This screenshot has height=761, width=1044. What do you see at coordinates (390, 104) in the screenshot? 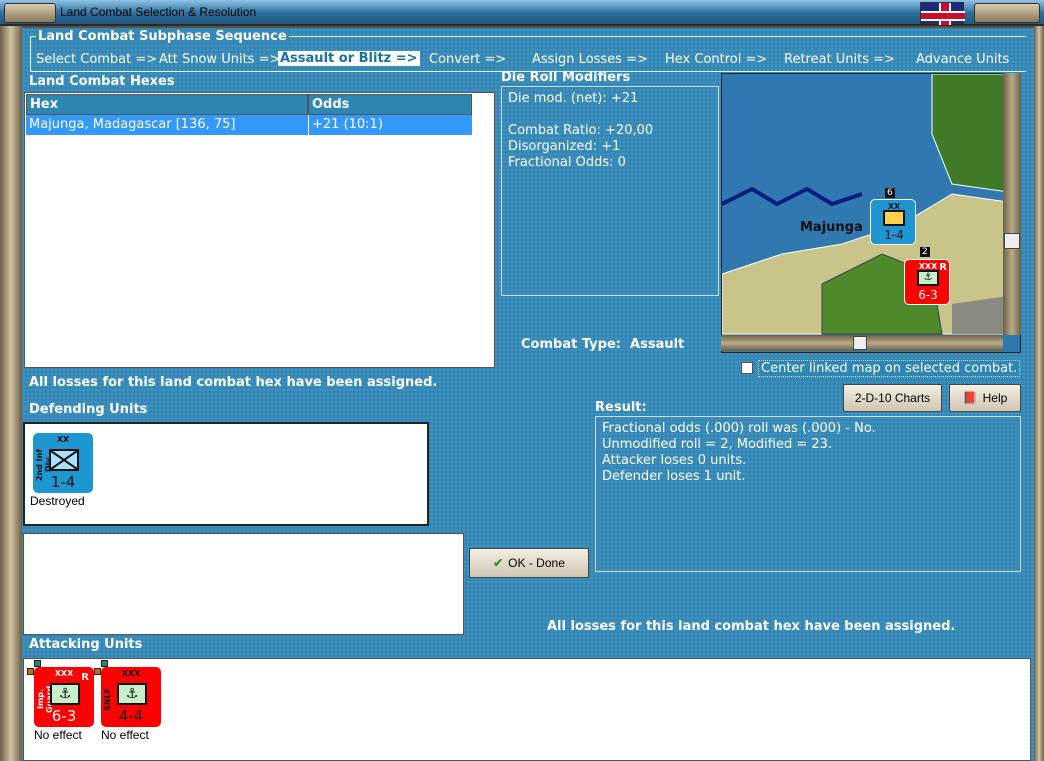
I see `column-odds: Odds` at bounding box center [390, 104].